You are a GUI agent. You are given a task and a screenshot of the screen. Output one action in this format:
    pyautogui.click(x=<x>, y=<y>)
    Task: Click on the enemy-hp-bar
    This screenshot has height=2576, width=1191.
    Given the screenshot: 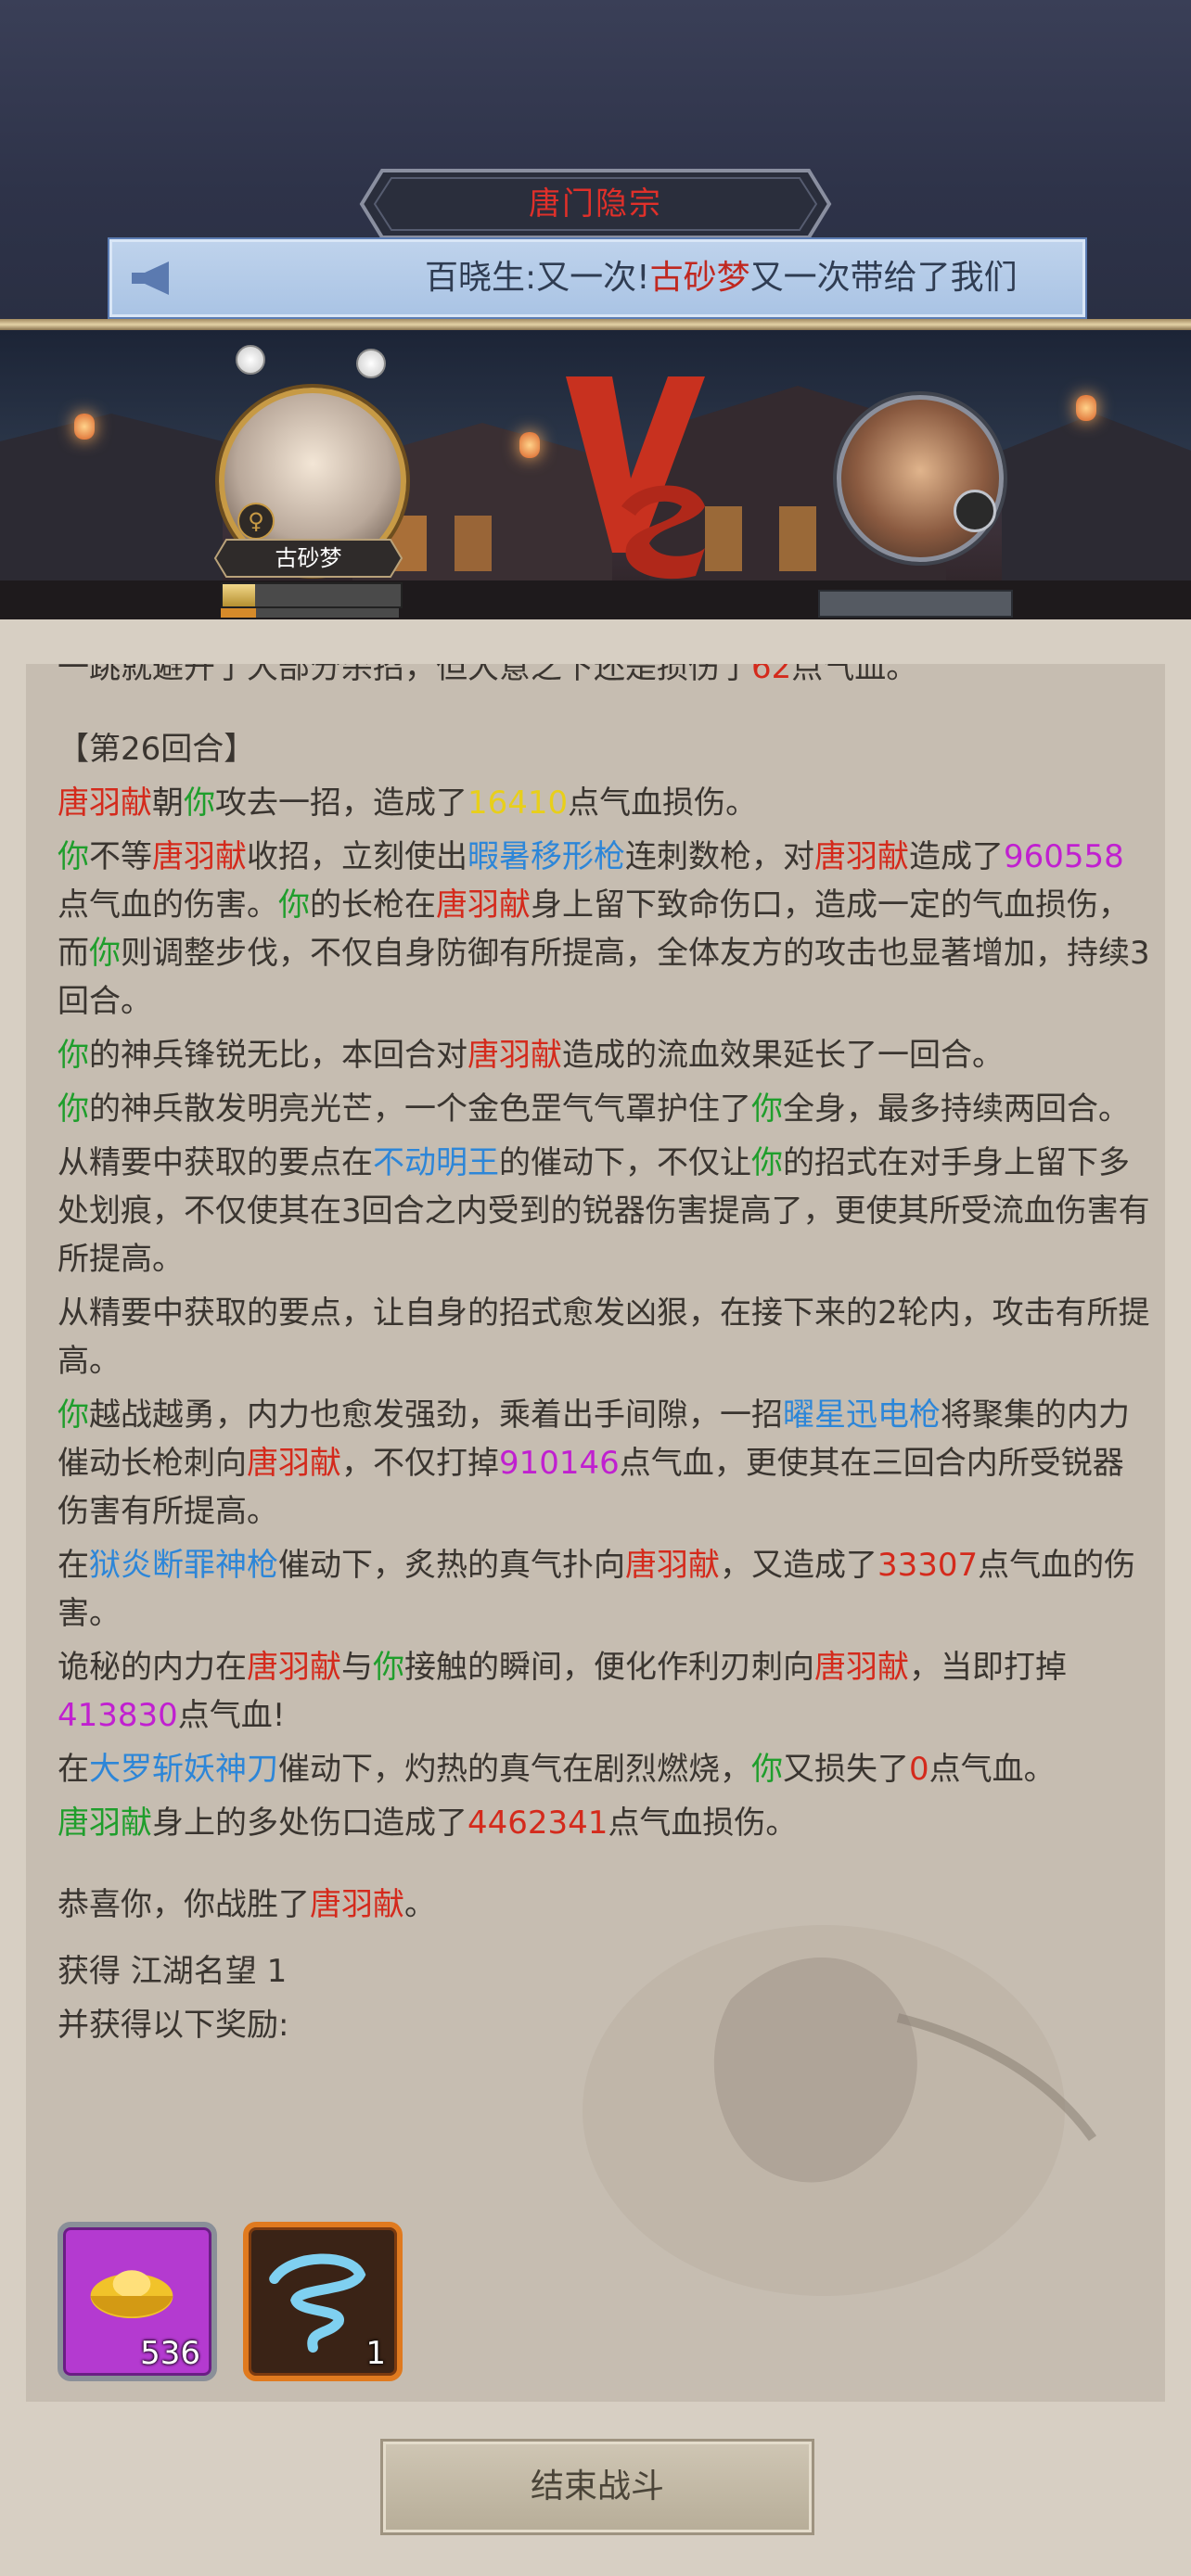 What is the action you would take?
    pyautogui.click(x=916, y=604)
    